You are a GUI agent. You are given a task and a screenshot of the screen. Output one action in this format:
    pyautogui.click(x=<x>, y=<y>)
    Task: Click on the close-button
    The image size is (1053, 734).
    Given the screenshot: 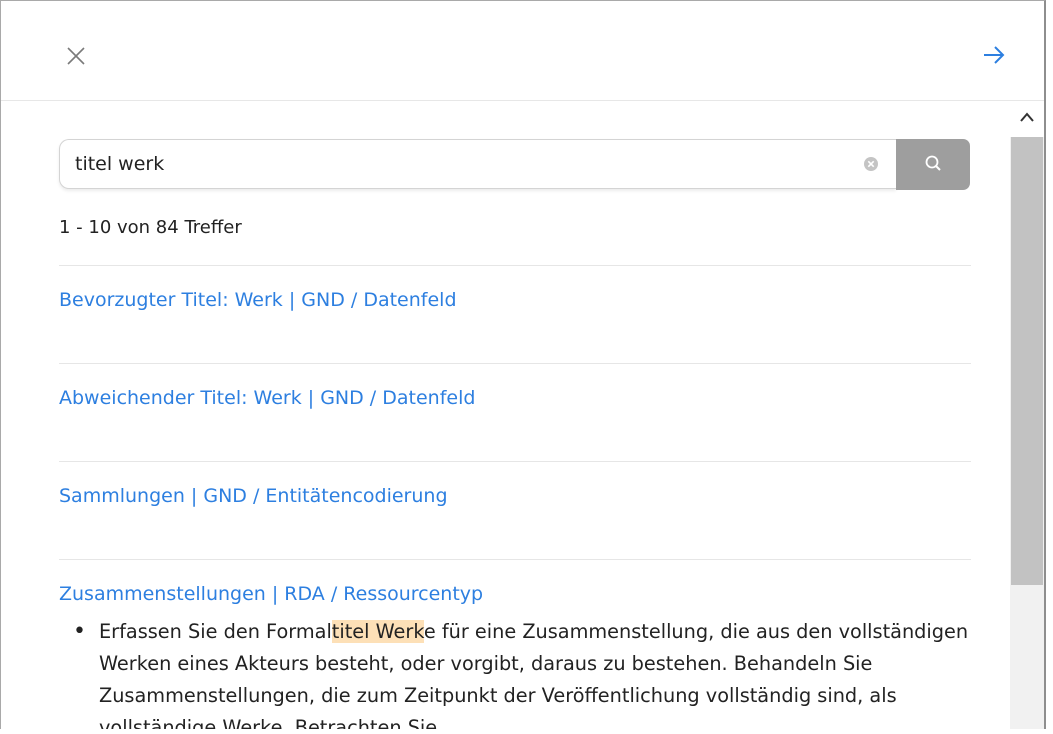 What is the action you would take?
    pyautogui.click(x=76, y=56)
    